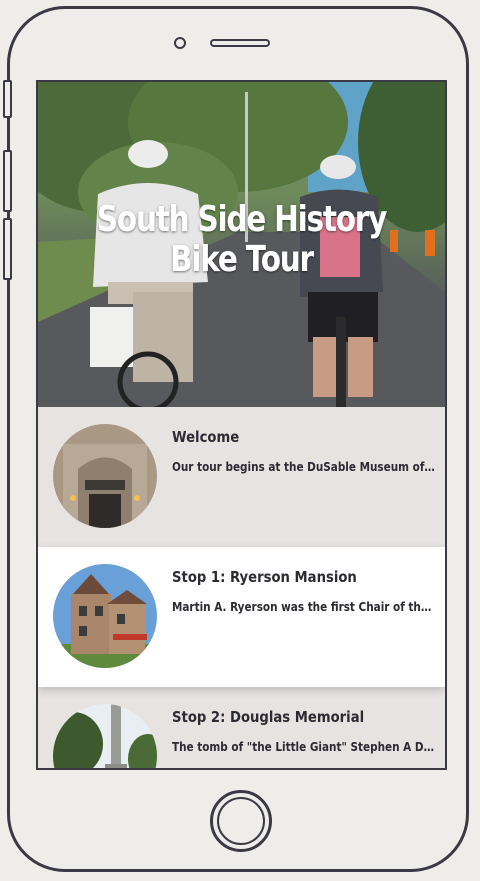 The height and width of the screenshot is (881, 480). I want to click on mute-switch, so click(7, 99).